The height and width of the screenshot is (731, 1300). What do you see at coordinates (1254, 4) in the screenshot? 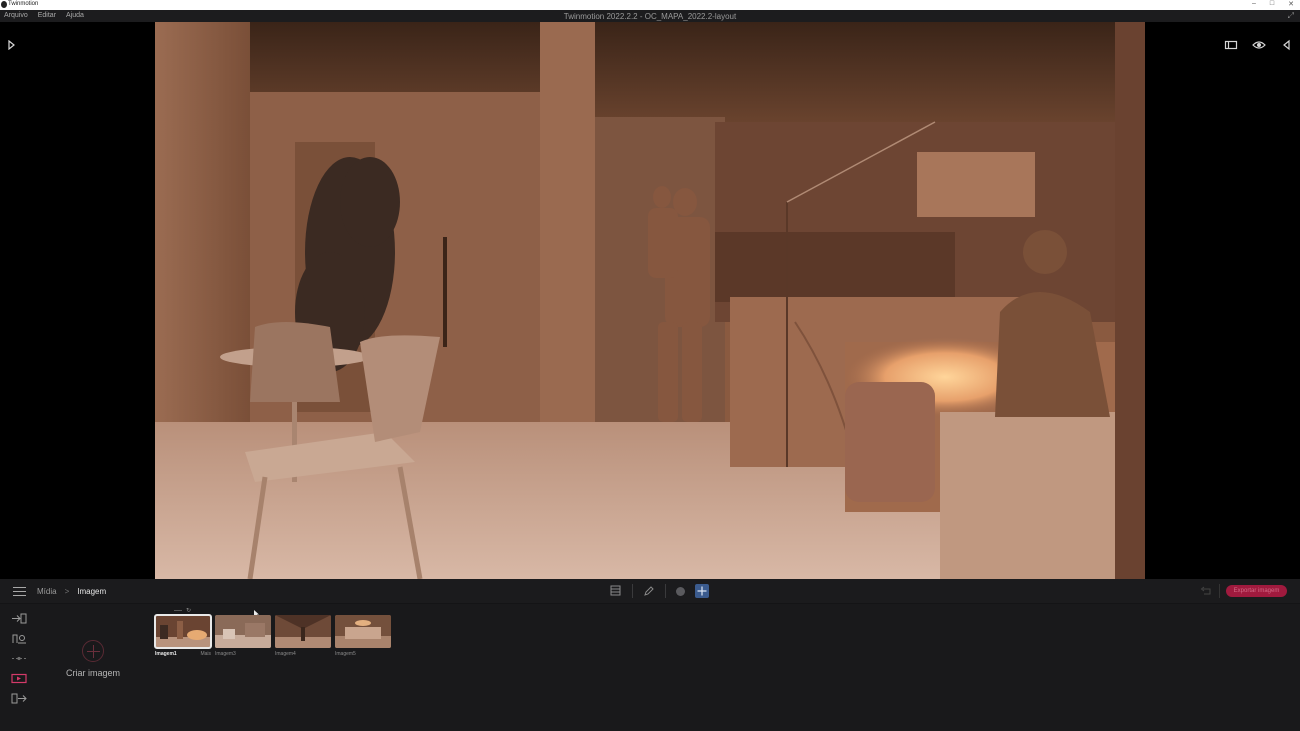
I see `minimize-button: –` at bounding box center [1254, 4].